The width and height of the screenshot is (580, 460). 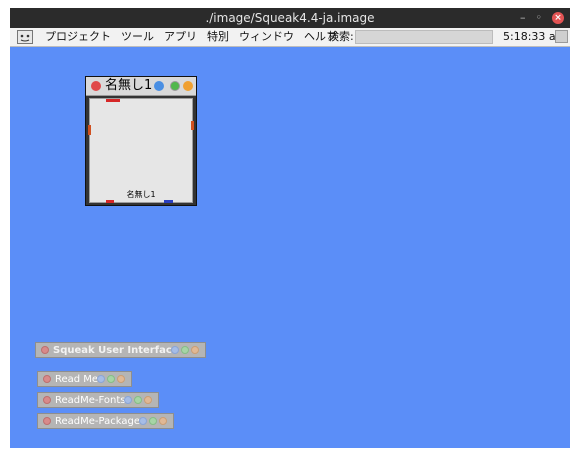 What do you see at coordinates (116, 350) in the screenshot?
I see `collapsed-window-label: Squeak User Interface` at bounding box center [116, 350].